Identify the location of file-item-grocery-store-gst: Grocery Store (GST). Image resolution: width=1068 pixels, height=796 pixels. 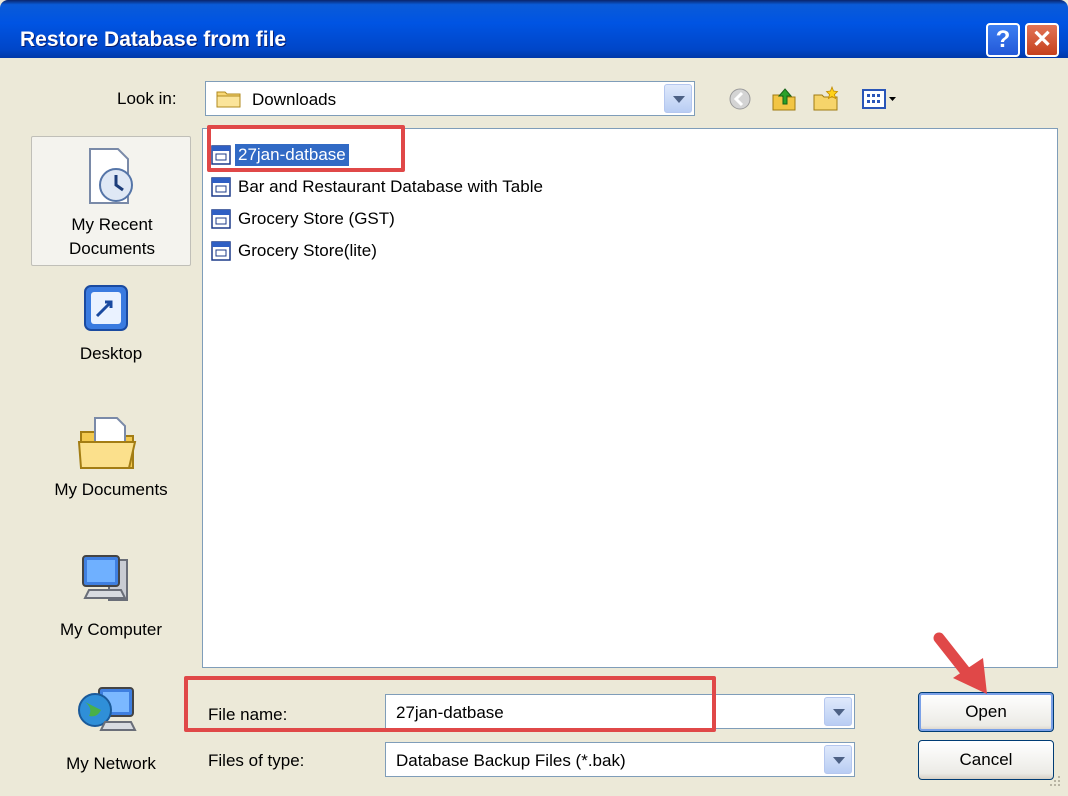
(304, 218).